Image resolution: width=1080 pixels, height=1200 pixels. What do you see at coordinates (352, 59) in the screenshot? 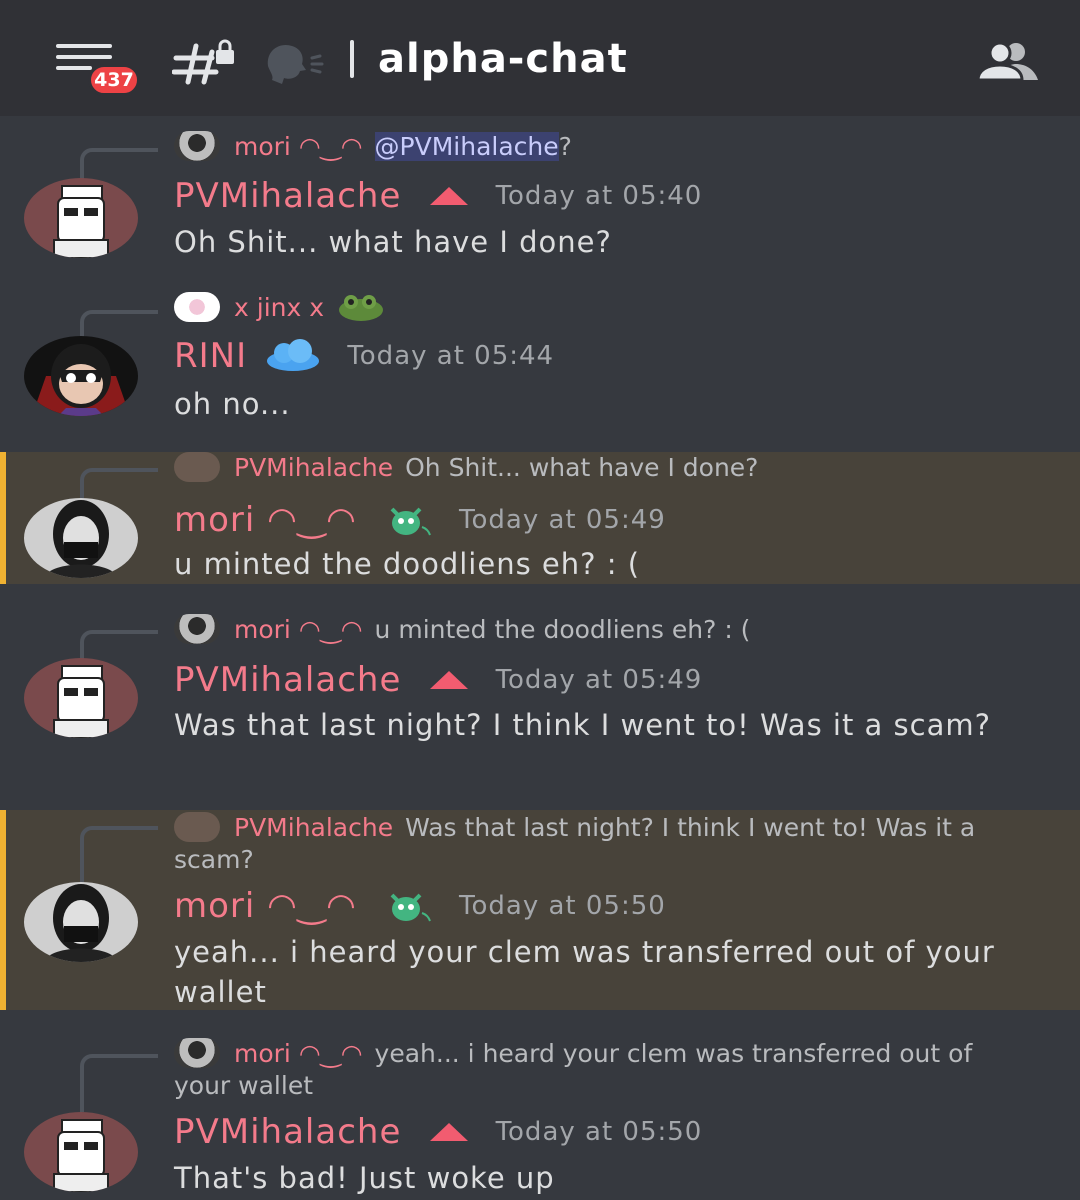
I see `header-divider` at bounding box center [352, 59].